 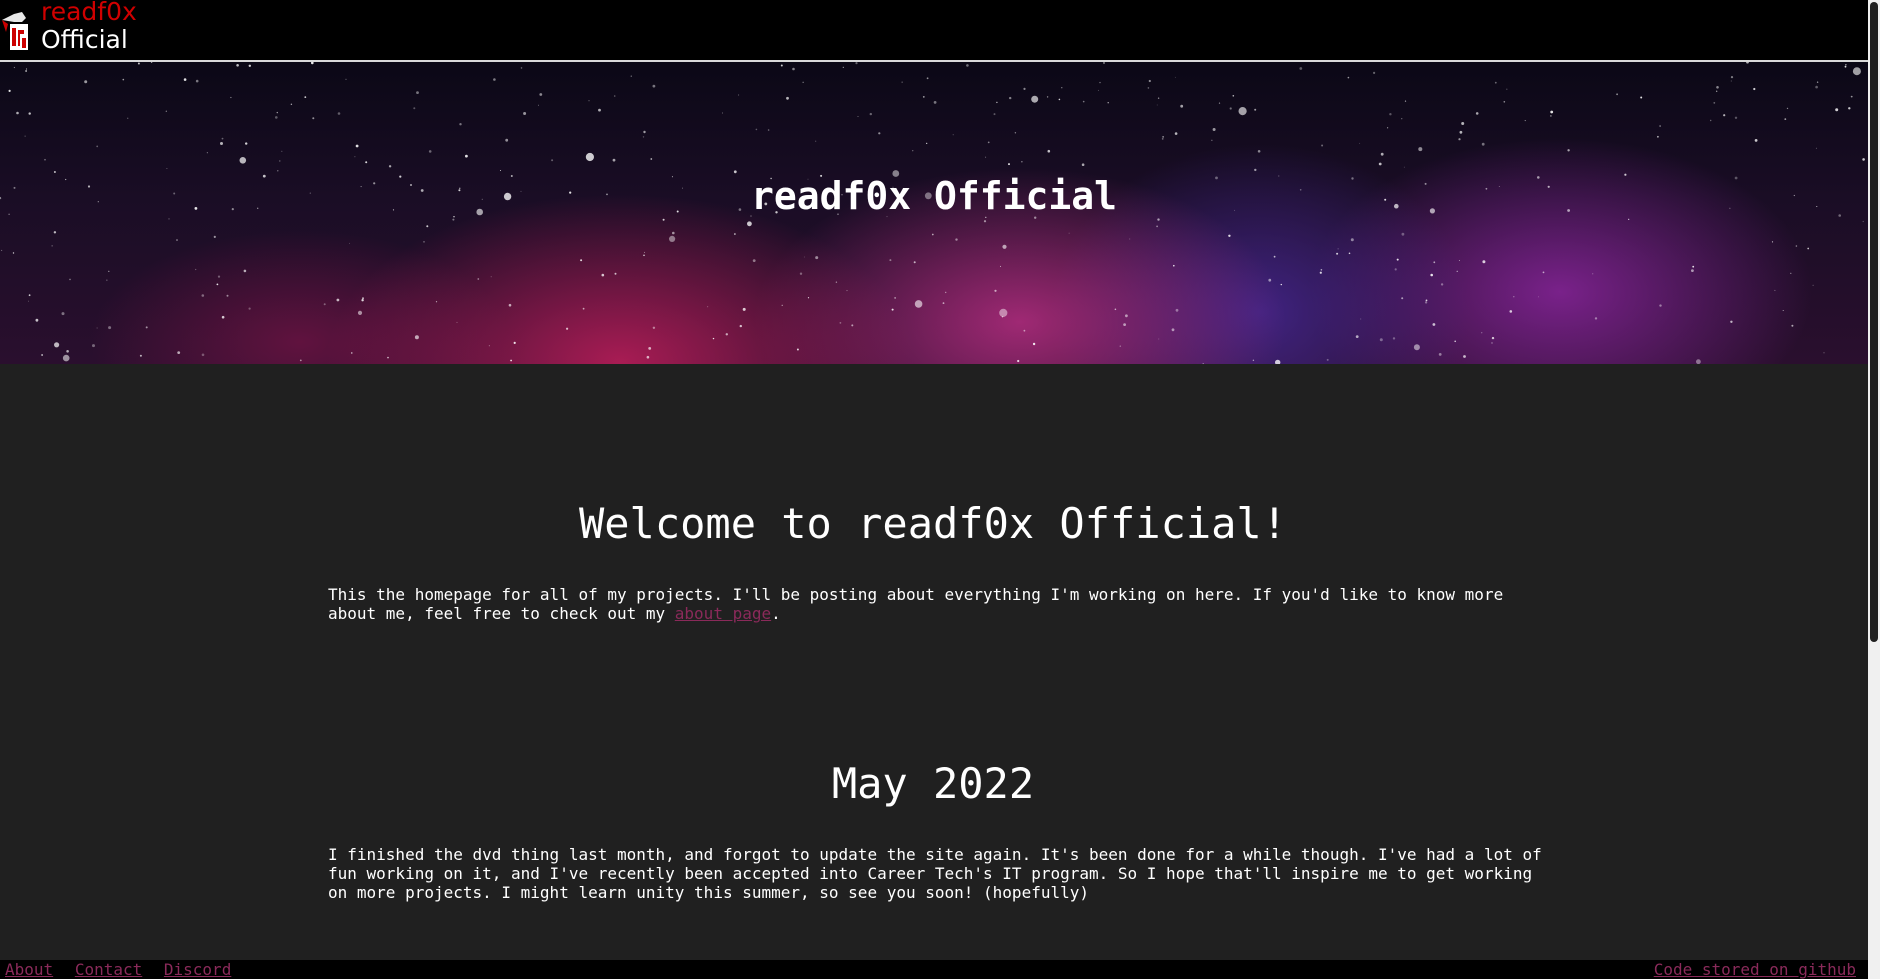 What do you see at coordinates (29, 969) in the screenshot?
I see `footer-link-about: About` at bounding box center [29, 969].